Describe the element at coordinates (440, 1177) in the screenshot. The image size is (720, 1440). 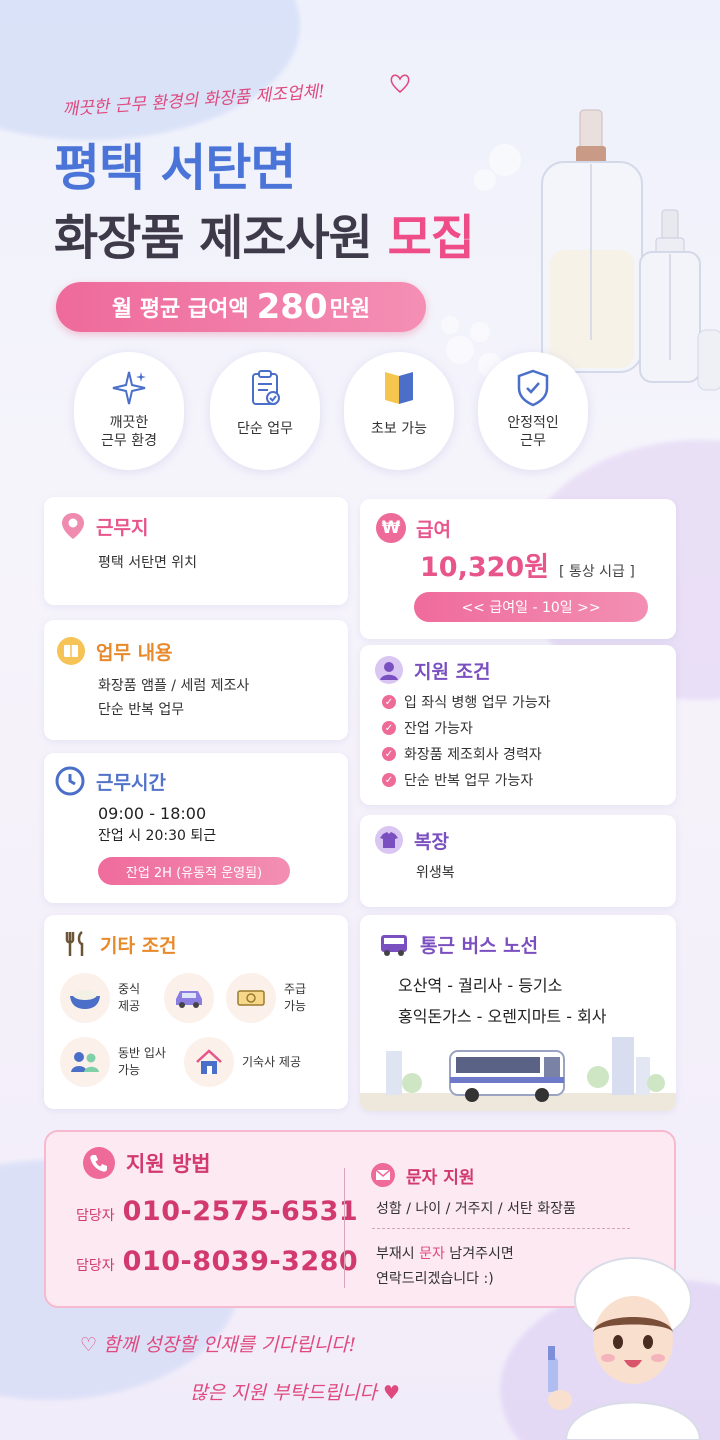
I see `sms-title: 문자 지원` at that location.